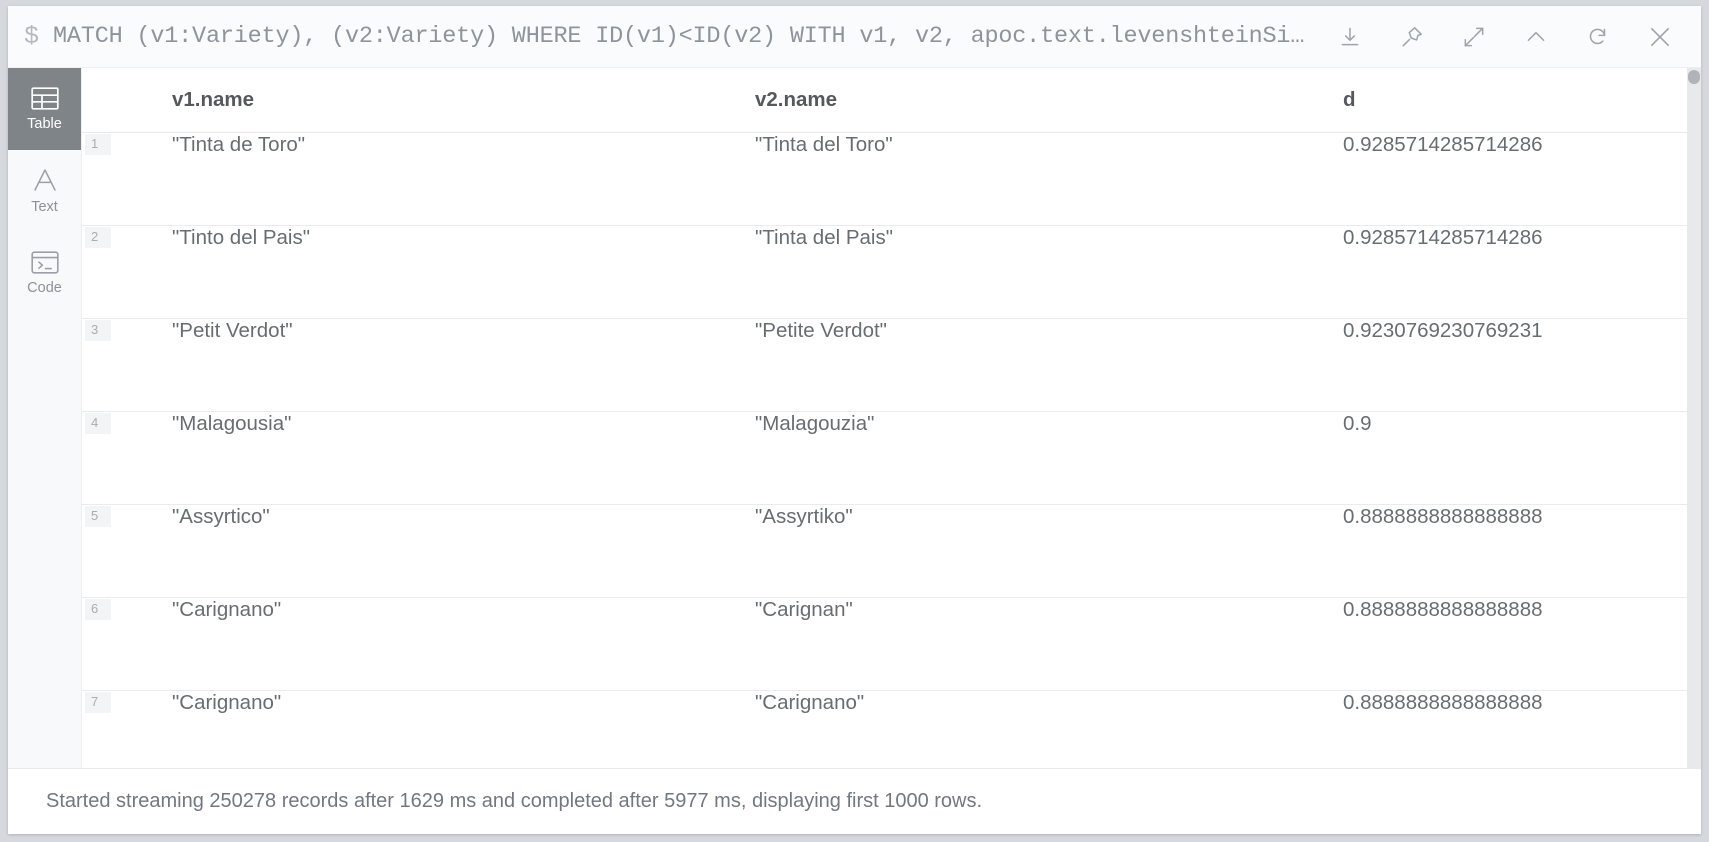 The width and height of the screenshot is (1709, 842). I want to click on expand-button, so click(1474, 37).